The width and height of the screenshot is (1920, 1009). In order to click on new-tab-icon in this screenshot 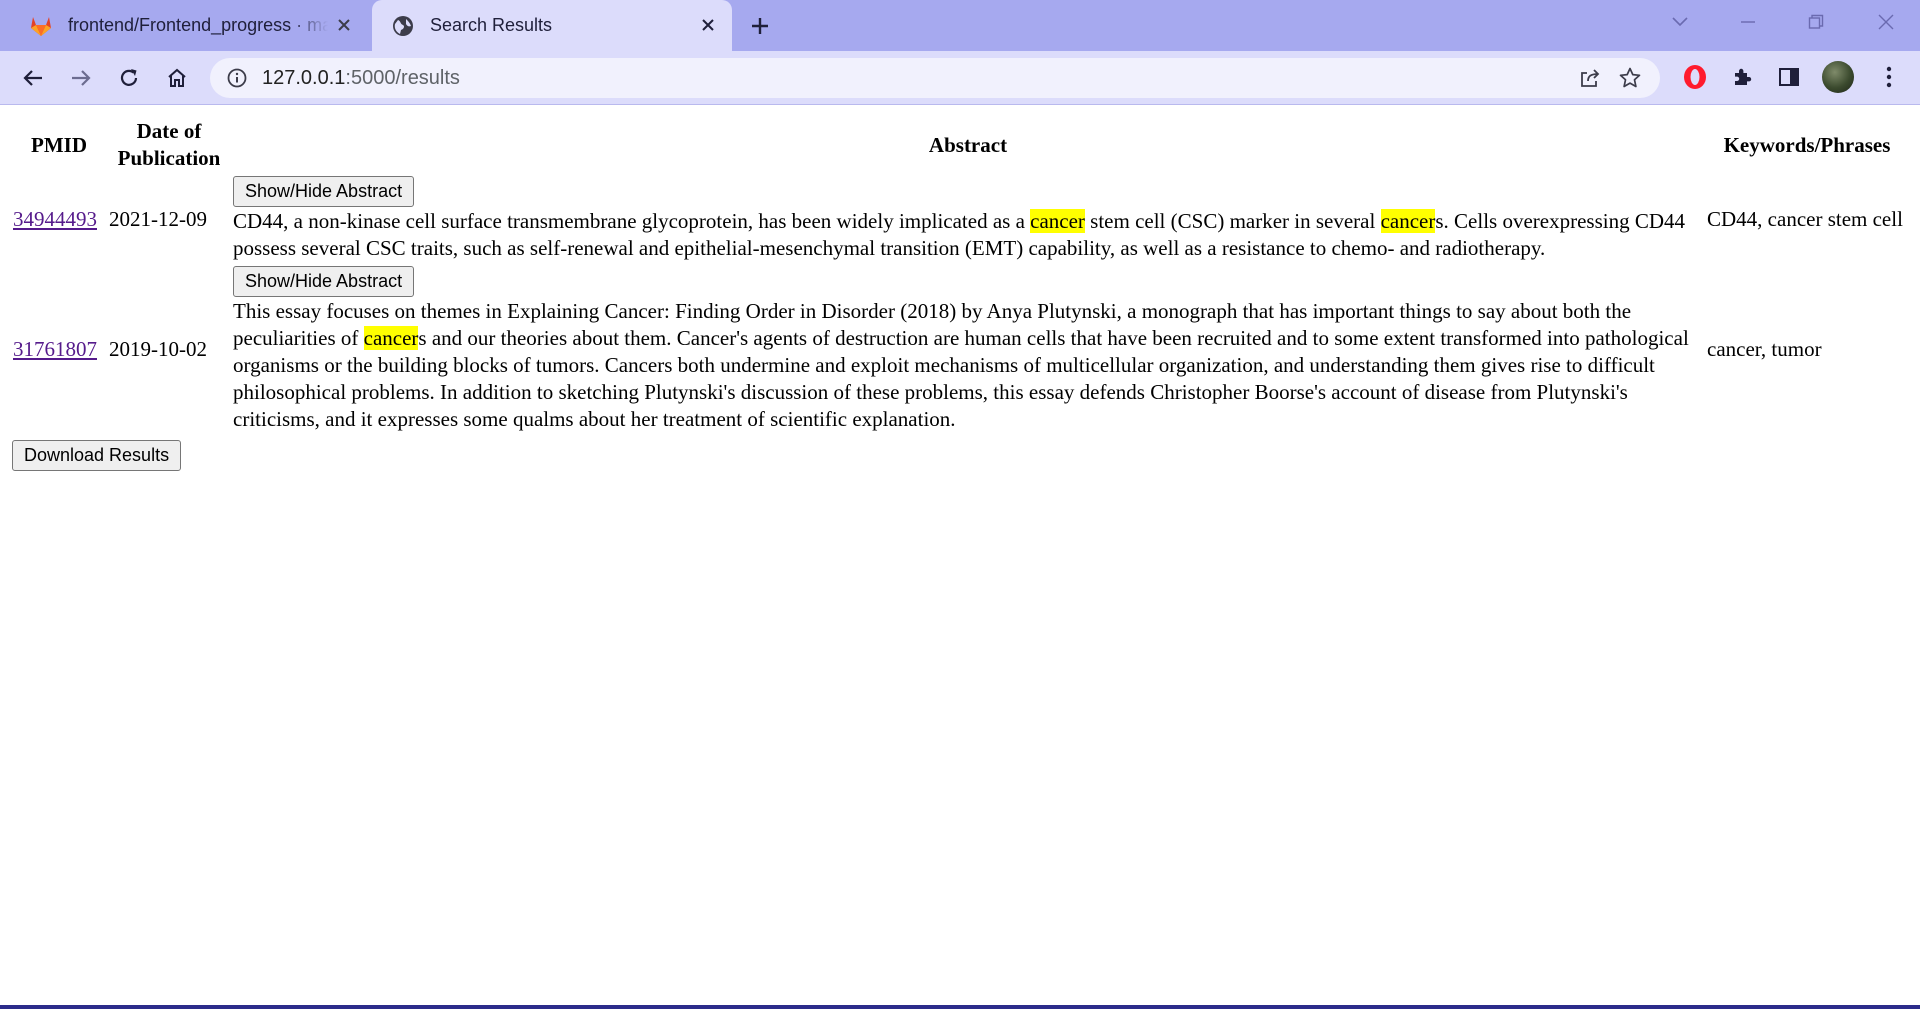, I will do `click(760, 26)`.